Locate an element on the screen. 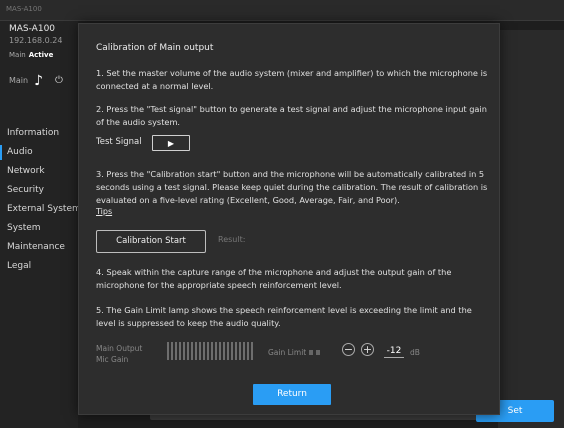  sidebar-item-network: Network is located at coordinates (39, 171).